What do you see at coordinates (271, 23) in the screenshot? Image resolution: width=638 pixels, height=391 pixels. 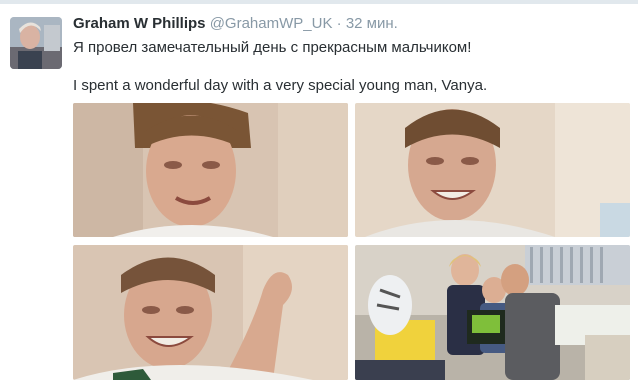 I see `author-handle: @GrahamWP_UK` at bounding box center [271, 23].